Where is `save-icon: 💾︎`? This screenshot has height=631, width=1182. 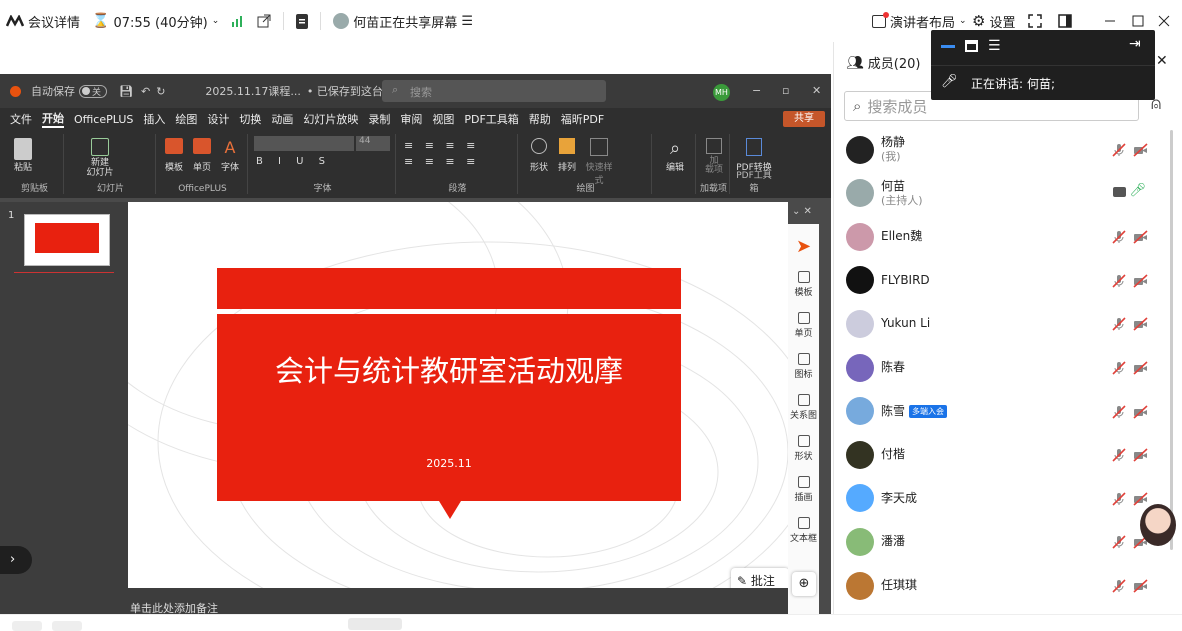 save-icon: 💾︎ is located at coordinates (126, 91).